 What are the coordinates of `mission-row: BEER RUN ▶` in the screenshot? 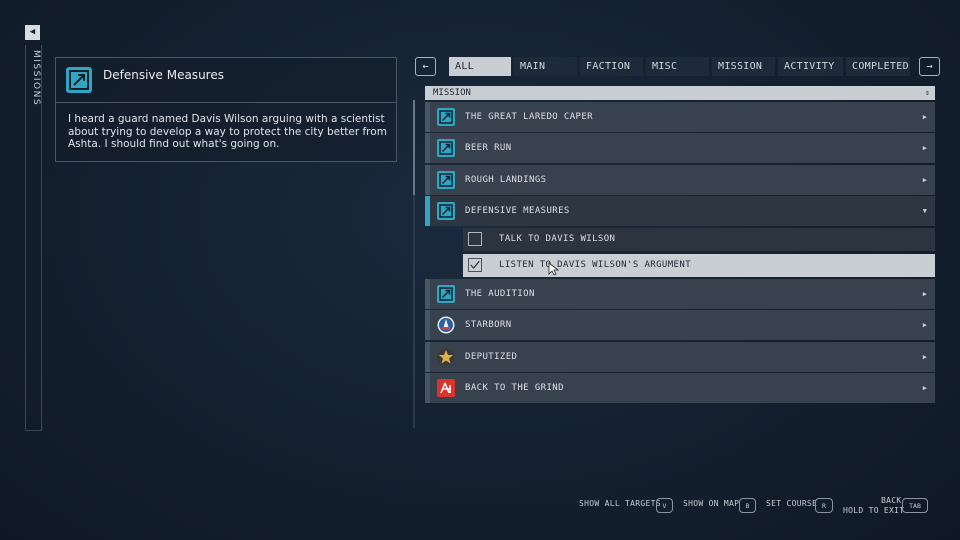 It's located at (680, 148).